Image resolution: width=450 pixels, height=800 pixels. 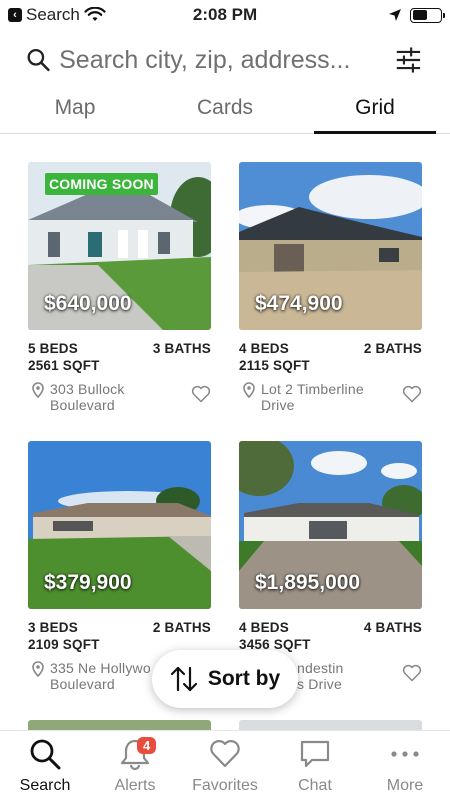 I want to click on nav-chat-label: Chat, so click(x=315, y=785).